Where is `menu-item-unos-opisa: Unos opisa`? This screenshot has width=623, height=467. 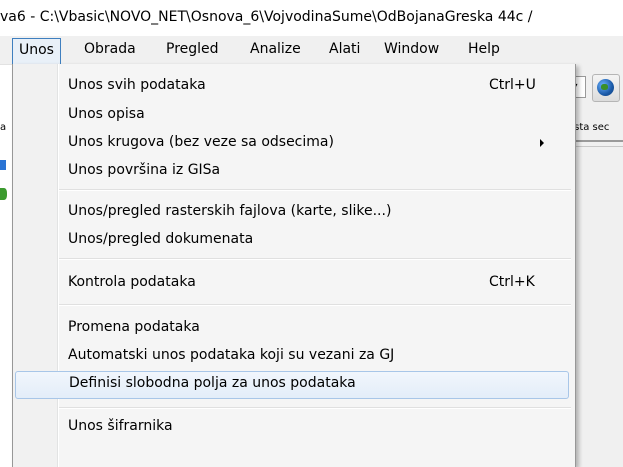 menu-item-unos-opisa: Unos opisa is located at coordinates (294, 115).